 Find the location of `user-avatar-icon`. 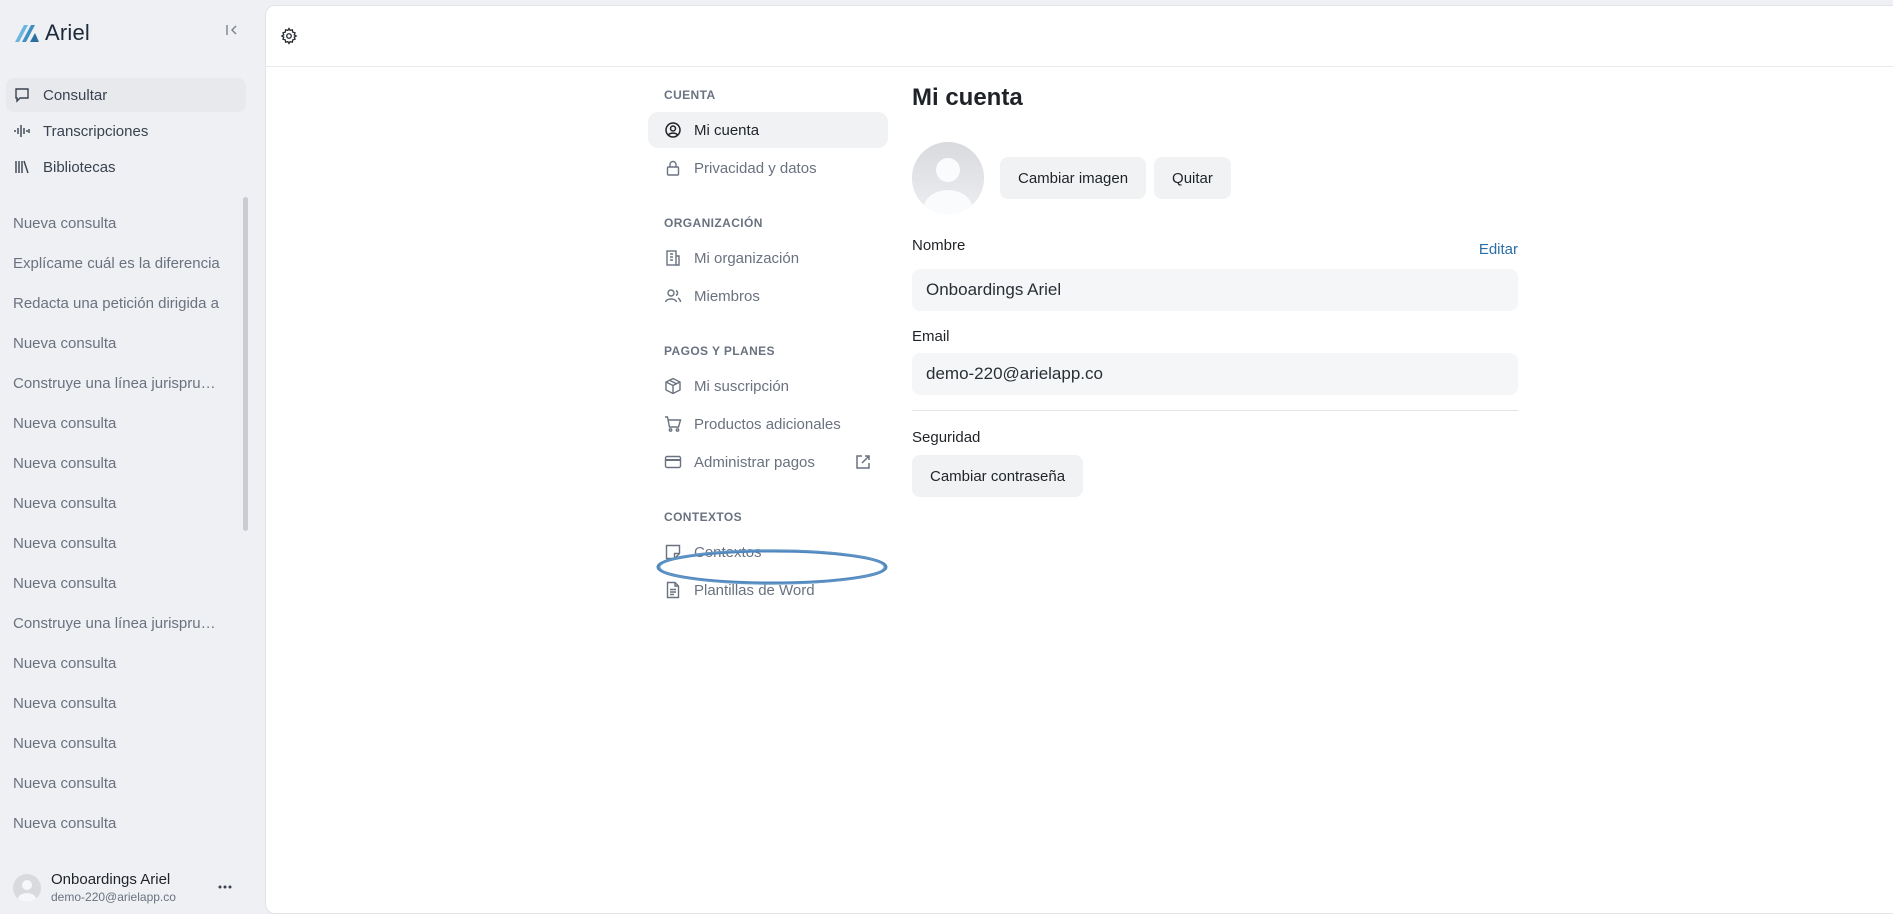

user-avatar-icon is located at coordinates (27, 891).